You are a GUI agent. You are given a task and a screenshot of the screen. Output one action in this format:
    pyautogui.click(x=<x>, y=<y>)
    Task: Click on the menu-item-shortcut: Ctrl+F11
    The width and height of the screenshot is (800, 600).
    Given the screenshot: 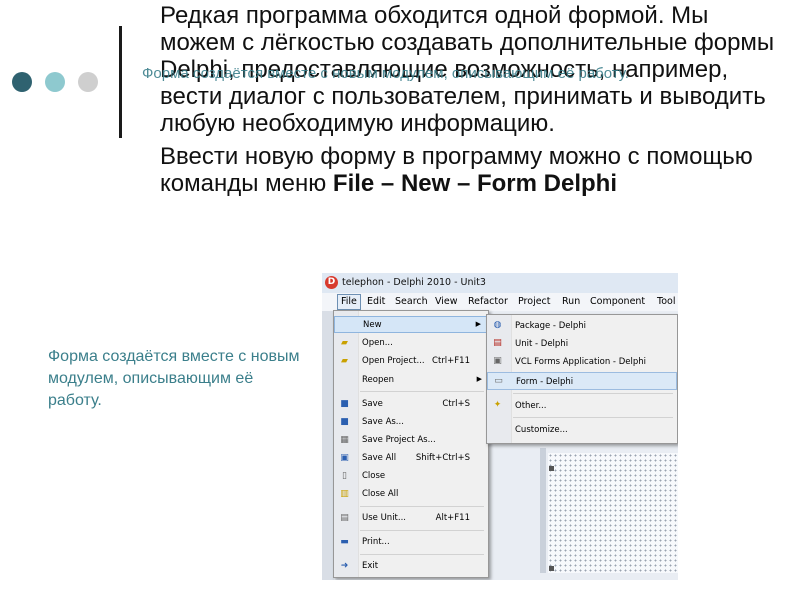 What is the action you would take?
    pyautogui.click(x=451, y=361)
    